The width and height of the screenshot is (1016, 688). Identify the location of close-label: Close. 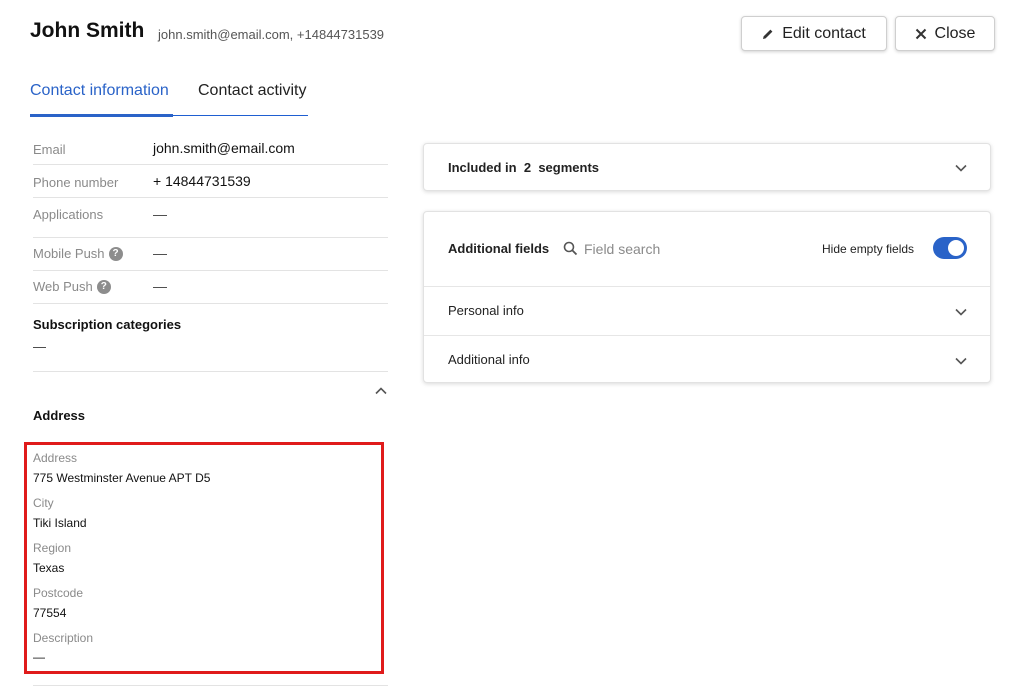
(955, 33).